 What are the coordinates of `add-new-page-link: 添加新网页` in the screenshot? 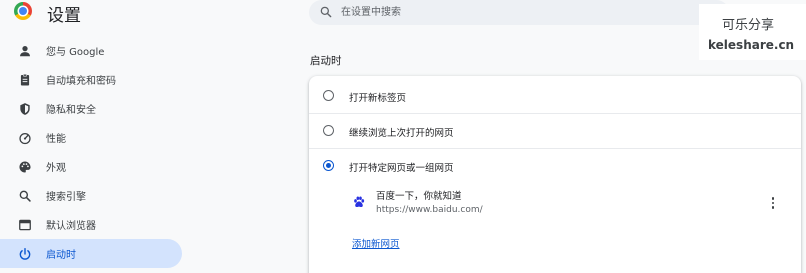 It's located at (376, 243).